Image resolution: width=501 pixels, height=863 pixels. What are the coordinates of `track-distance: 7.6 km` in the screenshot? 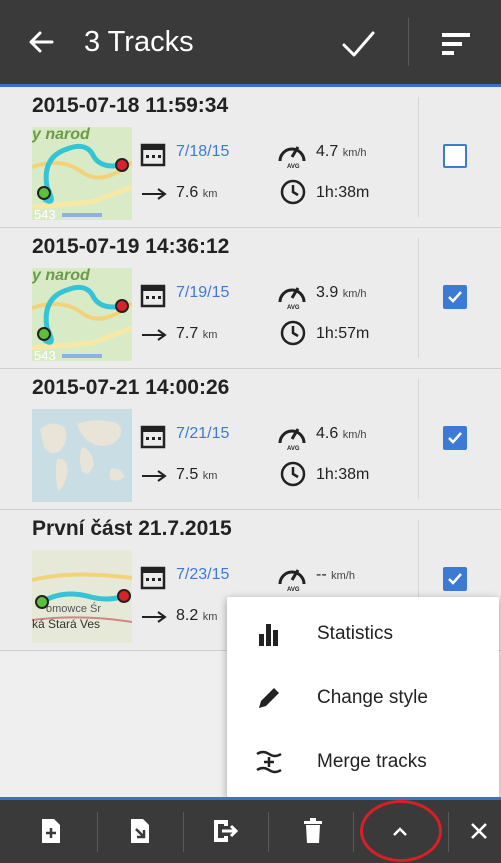 It's located at (197, 192).